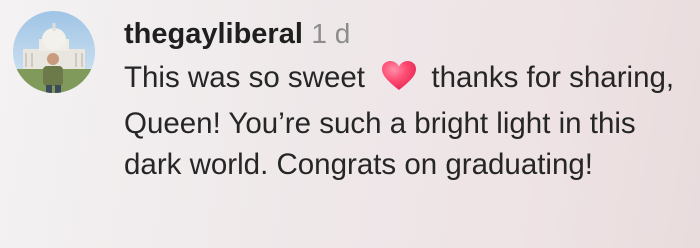 The width and height of the screenshot is (700, 248). I want to click on comment-timestamp: 1 d, so click(331, 33).